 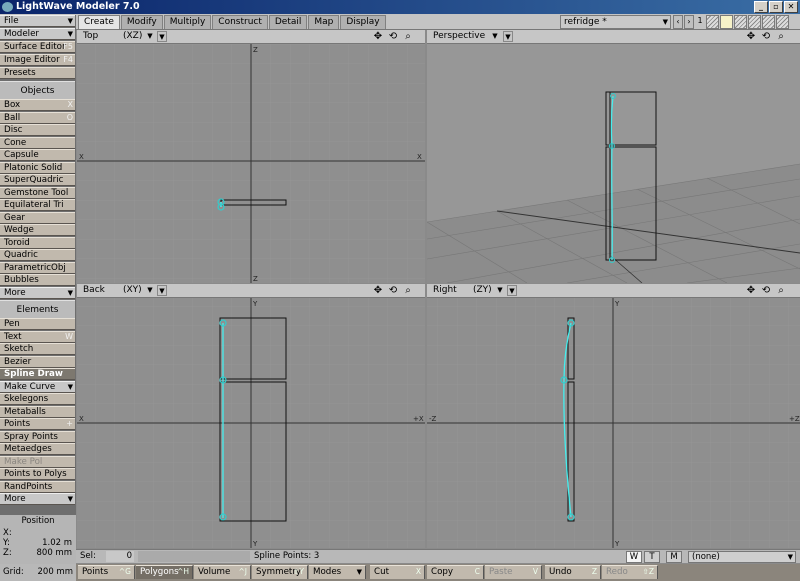 What do you see at coordinates (37, 117) in the screenshot?
I see `objects-ball-button: Ball O` at bounding box center [37, 117].